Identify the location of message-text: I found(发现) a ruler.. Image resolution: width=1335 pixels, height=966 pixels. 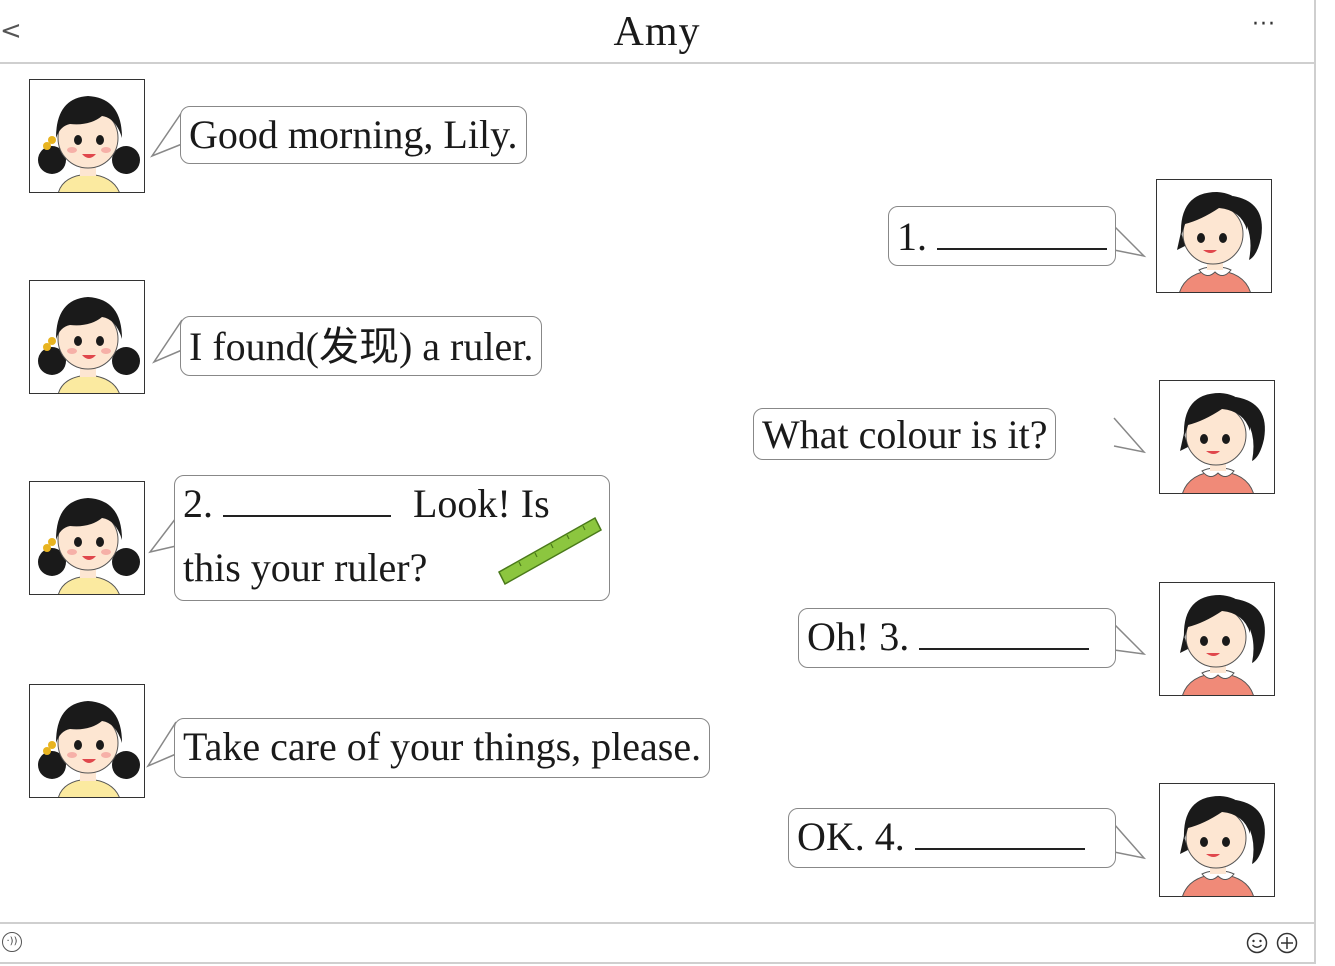
(361, 346).